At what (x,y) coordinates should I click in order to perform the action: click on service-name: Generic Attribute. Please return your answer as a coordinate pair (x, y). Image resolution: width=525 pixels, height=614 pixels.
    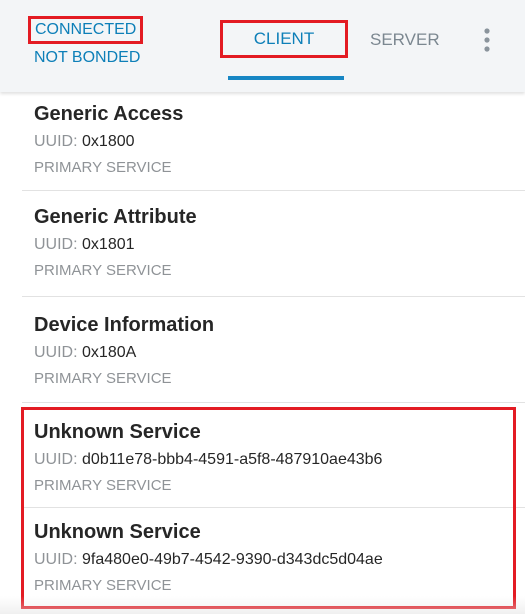
    Looking at the image, I should click on (115, 217).